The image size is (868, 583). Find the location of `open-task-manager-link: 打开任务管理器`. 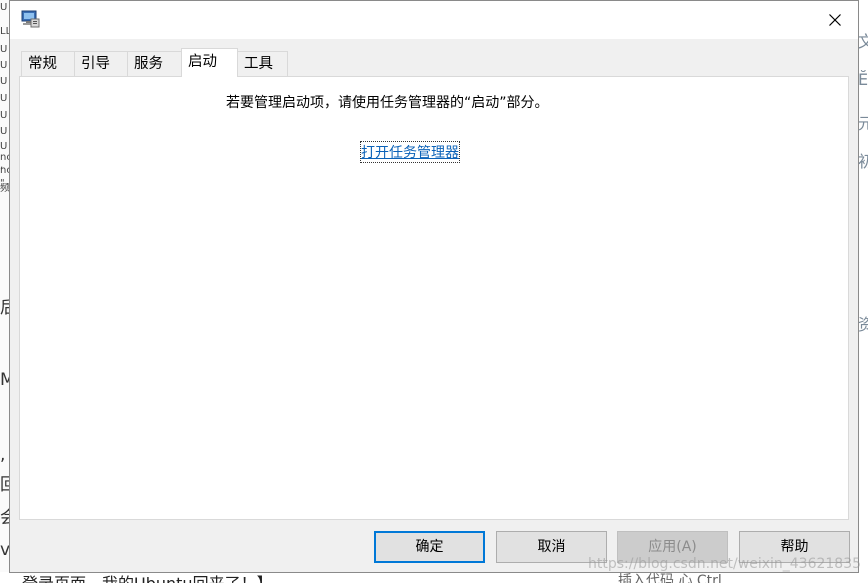

open-task-manager-link: 打开任务管理器 is located at coordinates (410, 152).